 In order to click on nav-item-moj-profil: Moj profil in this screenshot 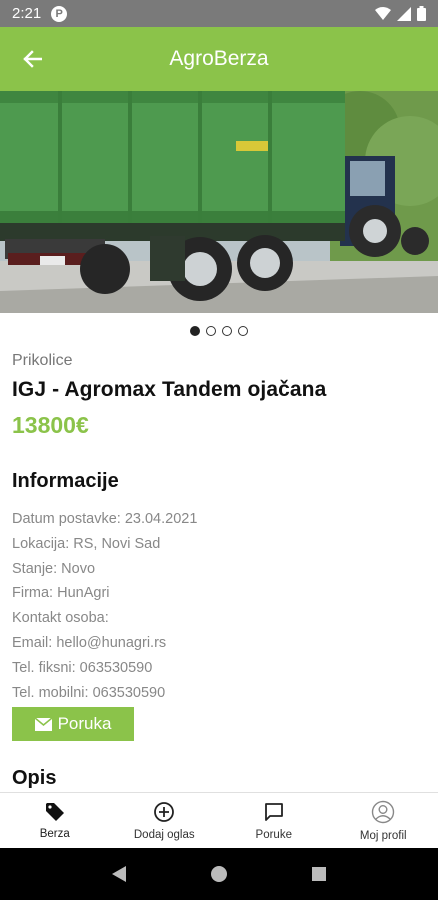, I will do `click(383, 820)`.